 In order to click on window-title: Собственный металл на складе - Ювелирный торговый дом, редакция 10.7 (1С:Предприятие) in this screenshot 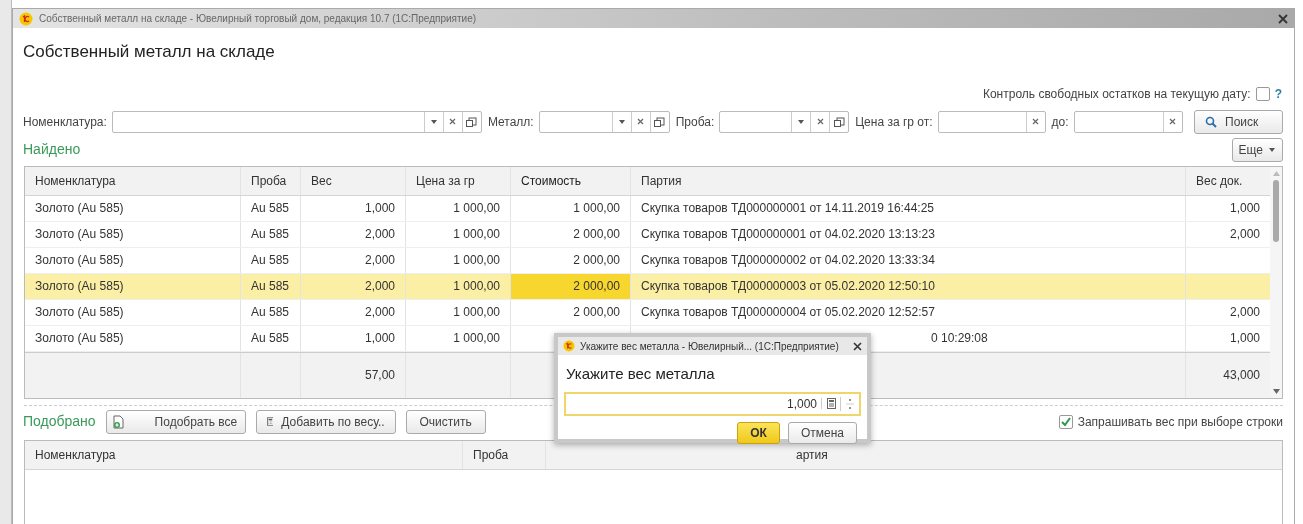, I will do `click(258, 19)`.